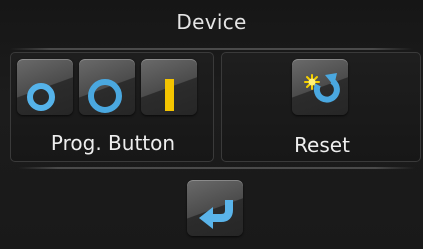 This screenshot has width=423, height=249. Describe the element at coordinates (216, 214) in the screenshot. I see `back-arrow-icon` at that location.